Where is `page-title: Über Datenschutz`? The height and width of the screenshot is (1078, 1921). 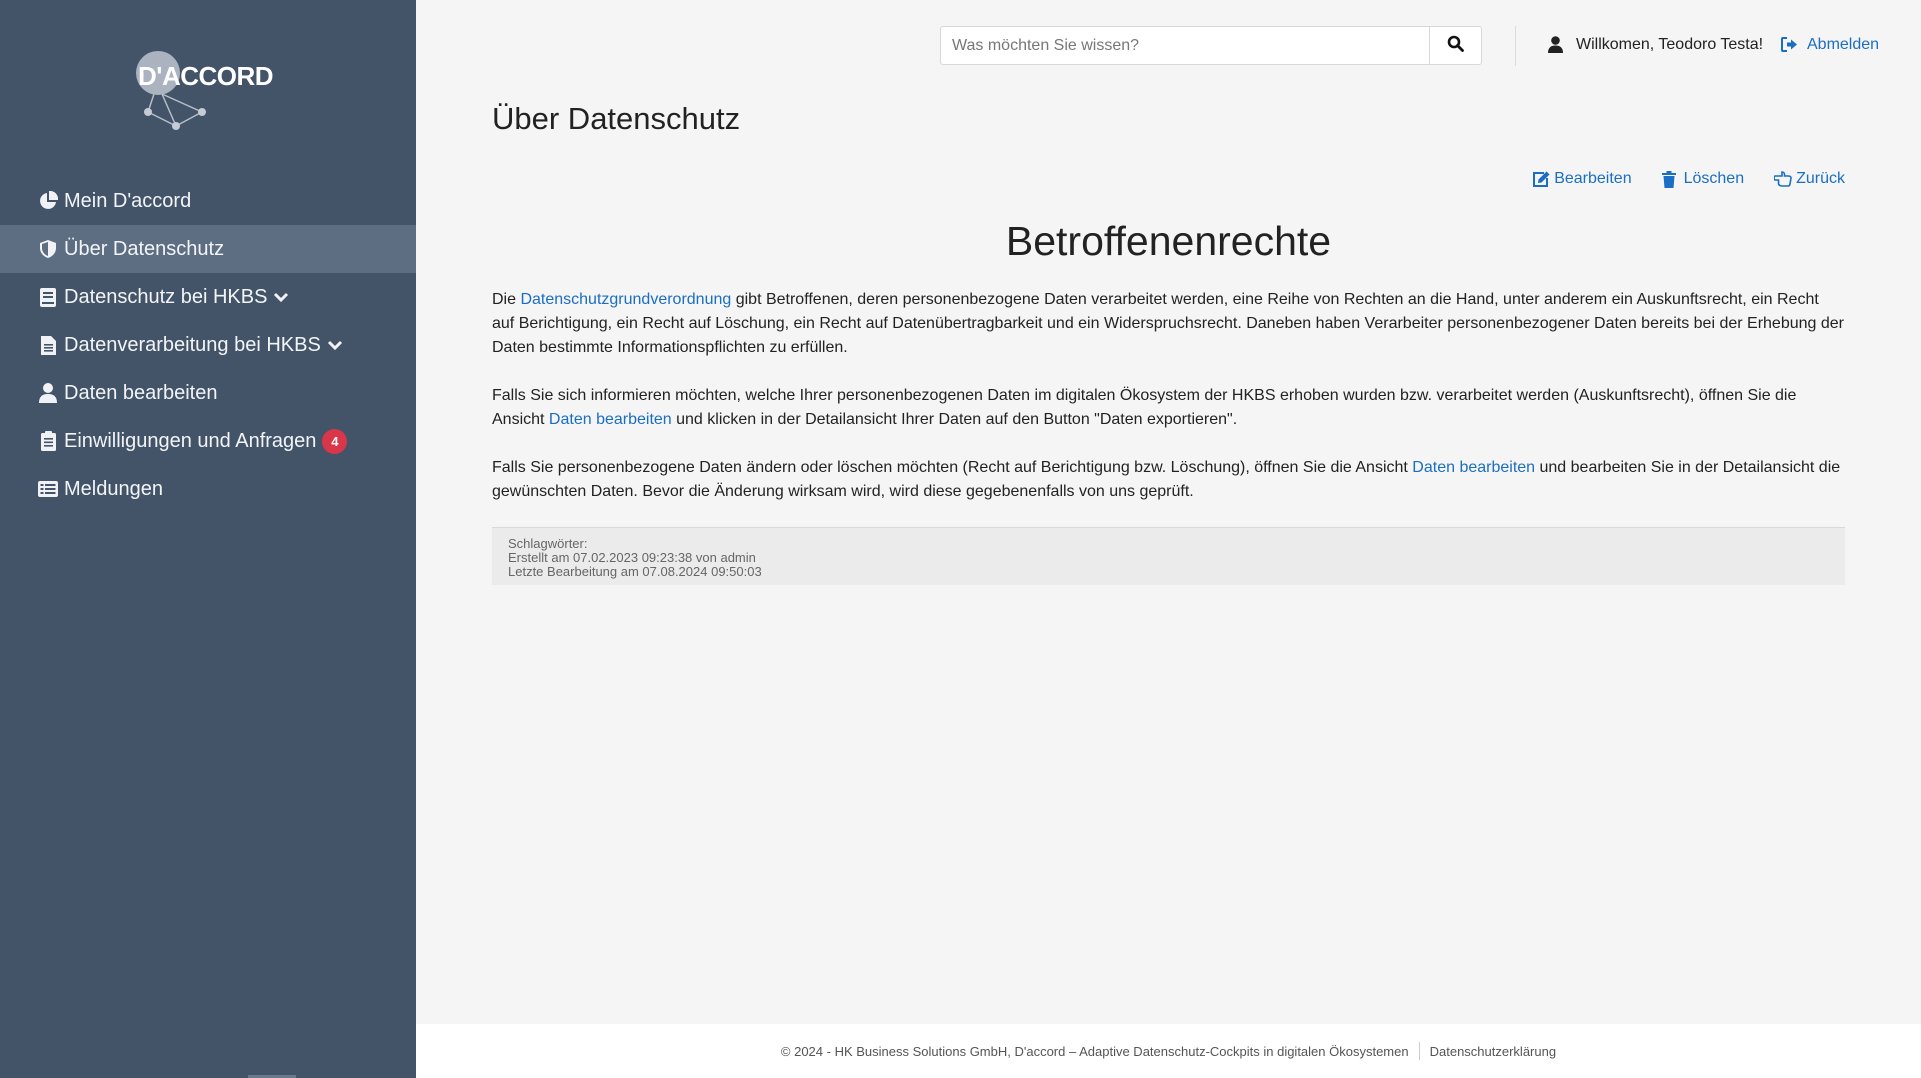
page-title: Über Datenschutz is located at coordinates (616, 118).